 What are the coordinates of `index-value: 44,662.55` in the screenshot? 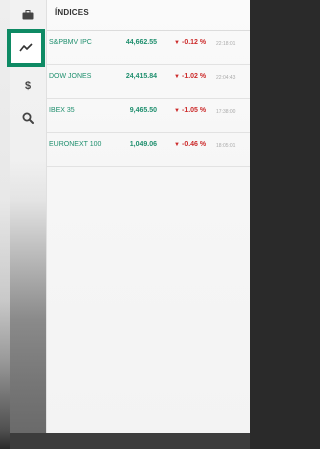 It's located at (141, 42).